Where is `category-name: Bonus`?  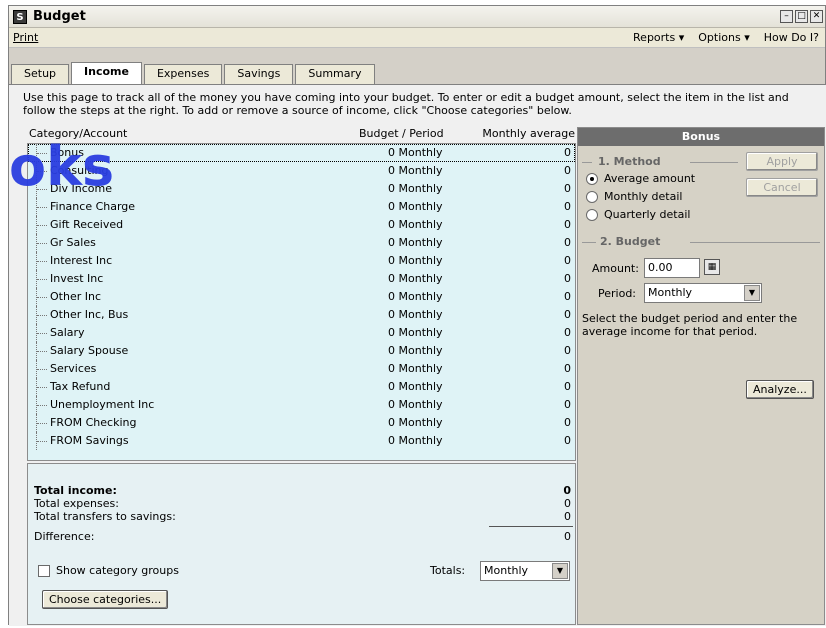
category-name: Bonus is located at coordinates (67, 152).